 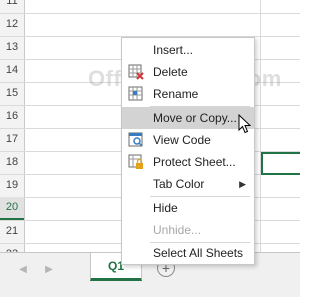 I want to click on menu-item-label: Delete, so click(x=170, y=72).